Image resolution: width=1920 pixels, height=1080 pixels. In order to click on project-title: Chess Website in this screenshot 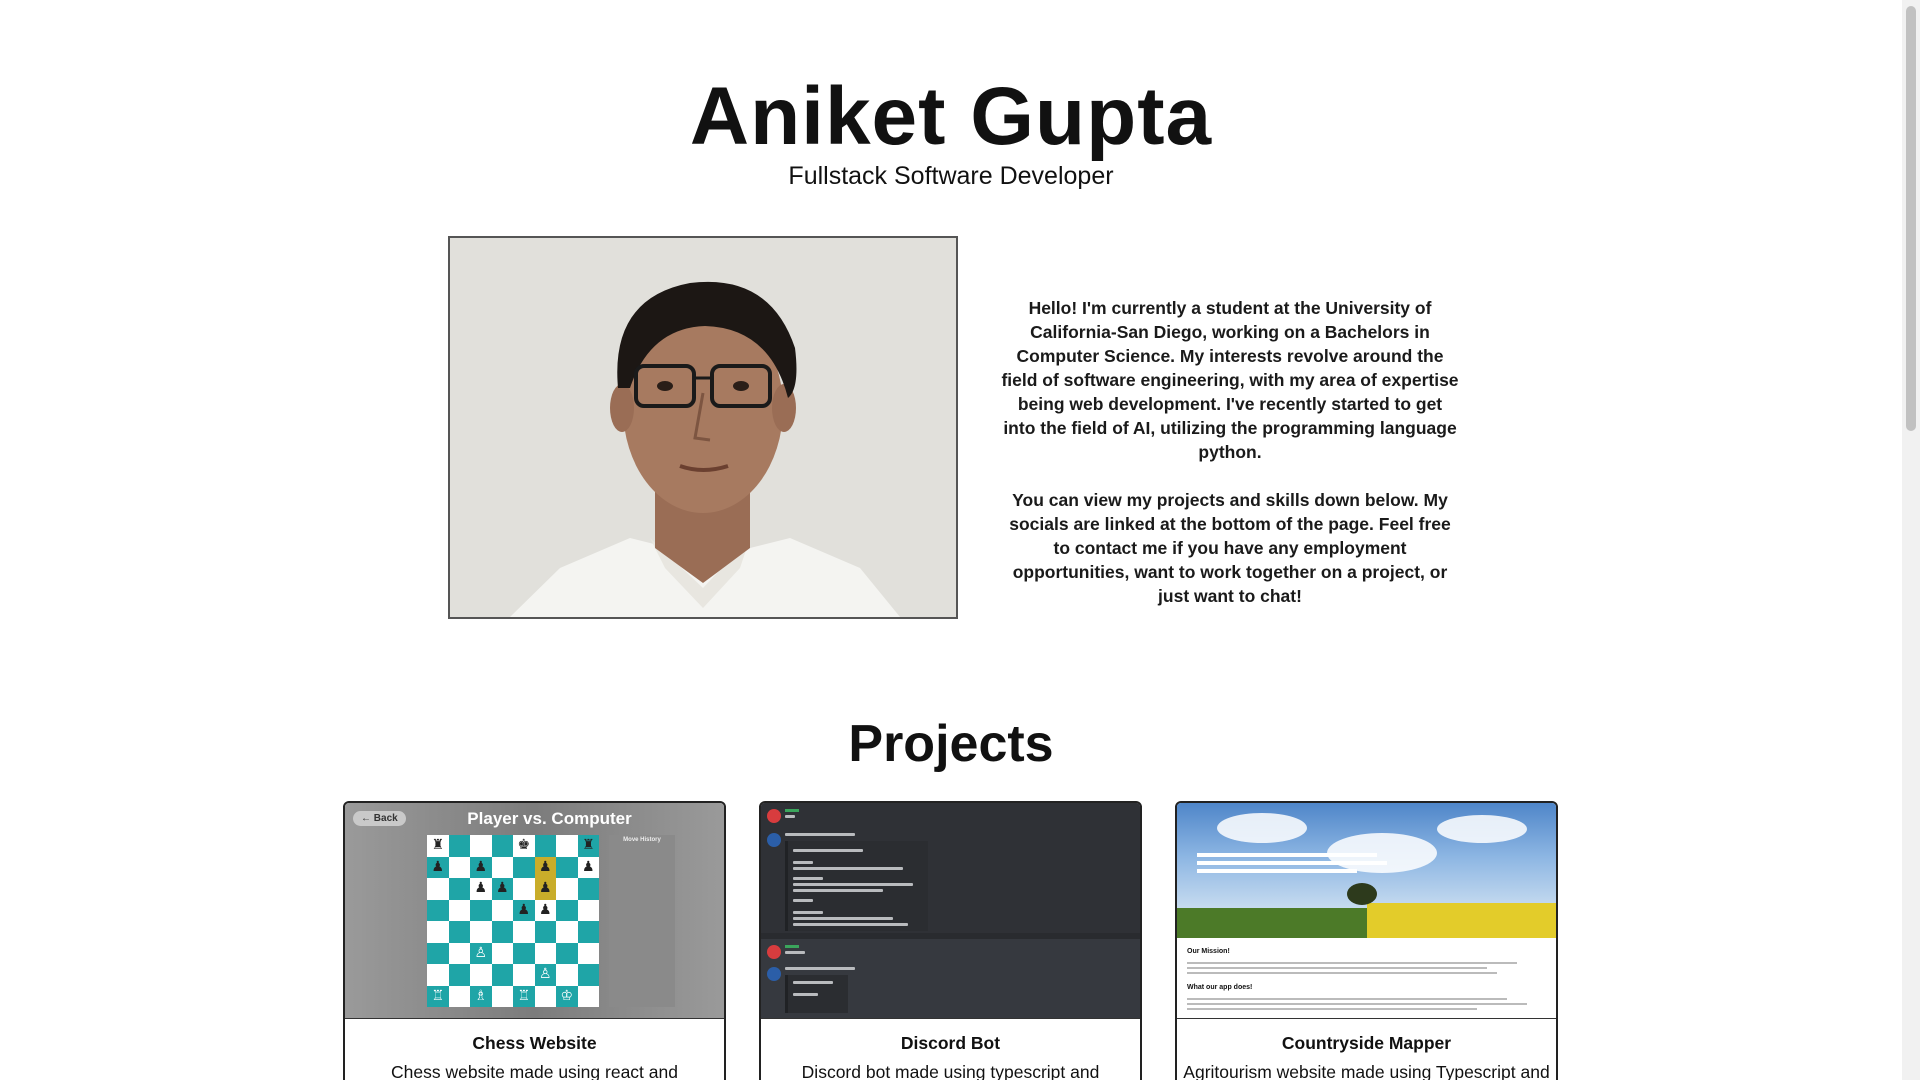, I will do `click(534, 1043)`.